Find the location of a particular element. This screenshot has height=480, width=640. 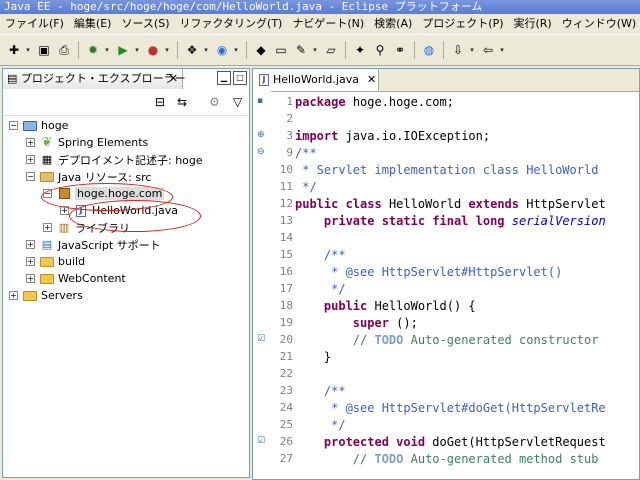

code-token: protected void is located at coordinates (360, 442).